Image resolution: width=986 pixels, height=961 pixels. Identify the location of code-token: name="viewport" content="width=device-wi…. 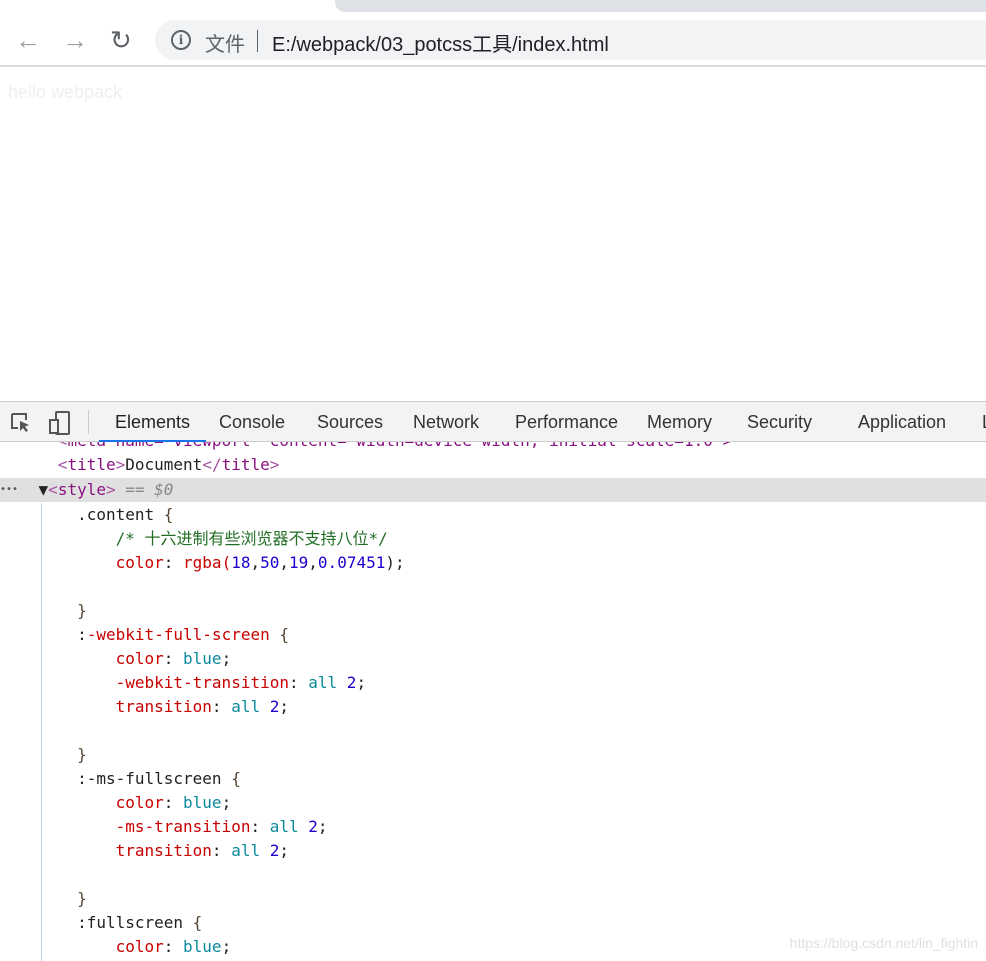
(419, 446).